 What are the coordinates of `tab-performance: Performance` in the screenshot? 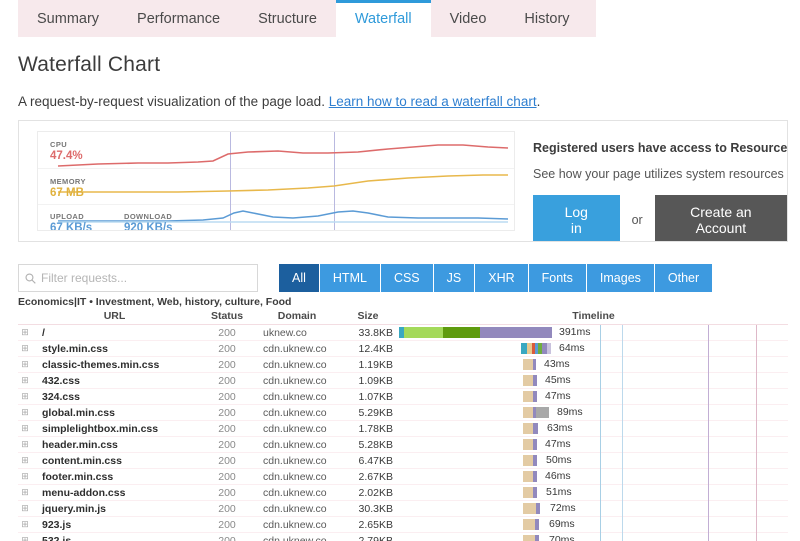 It's located at (178, 18).